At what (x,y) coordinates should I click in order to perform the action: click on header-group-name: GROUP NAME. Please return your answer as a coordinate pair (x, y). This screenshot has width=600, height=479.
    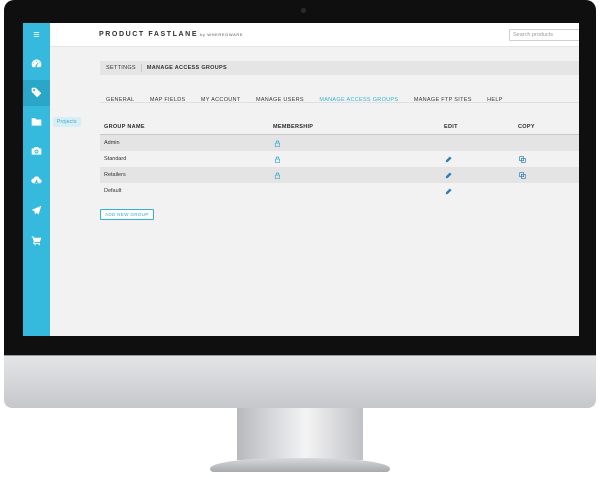
    Looking at the image, I should click on (124, 127).